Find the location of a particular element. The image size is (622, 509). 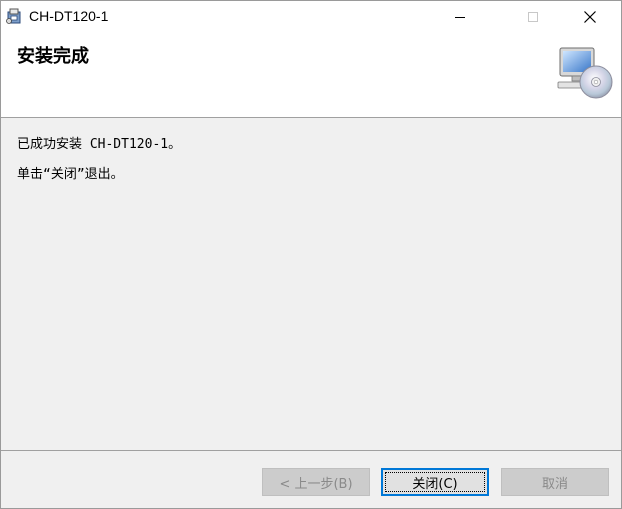

maximize-icon is located at coordinates (533, 16).